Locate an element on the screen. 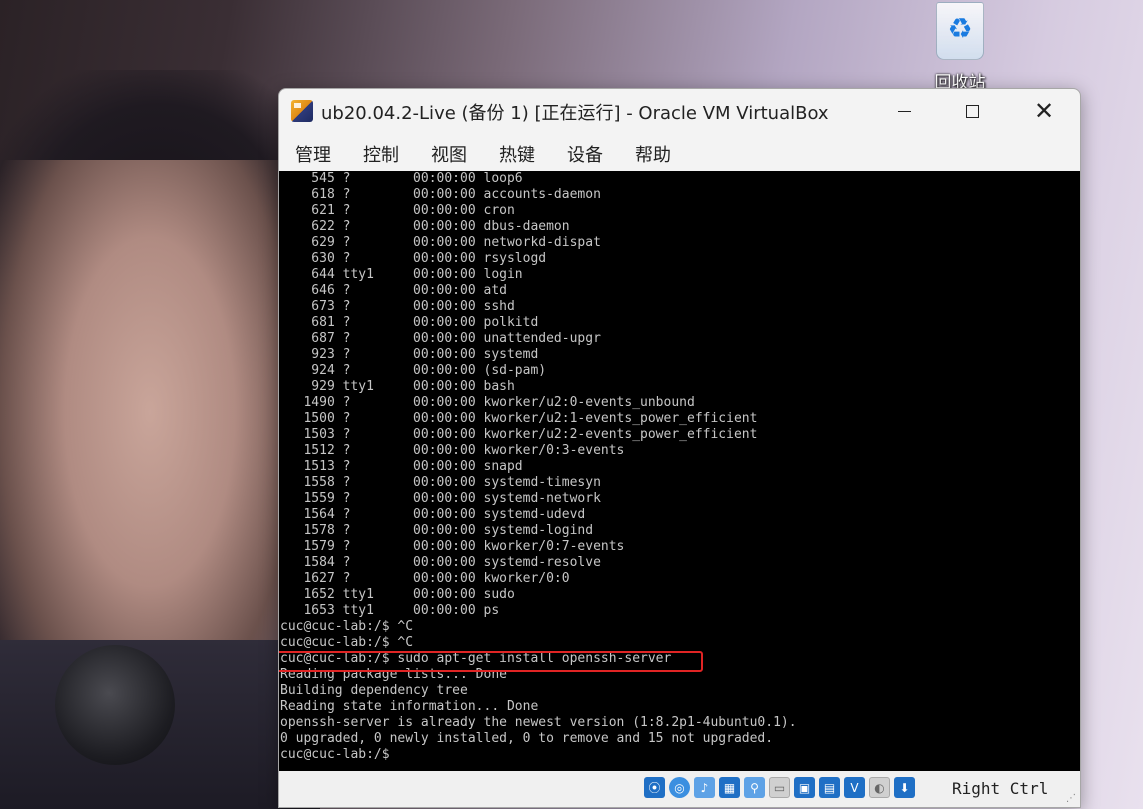  terminal-line: 646 ? 00:00:00 atd is located at coordinates (393, 290).